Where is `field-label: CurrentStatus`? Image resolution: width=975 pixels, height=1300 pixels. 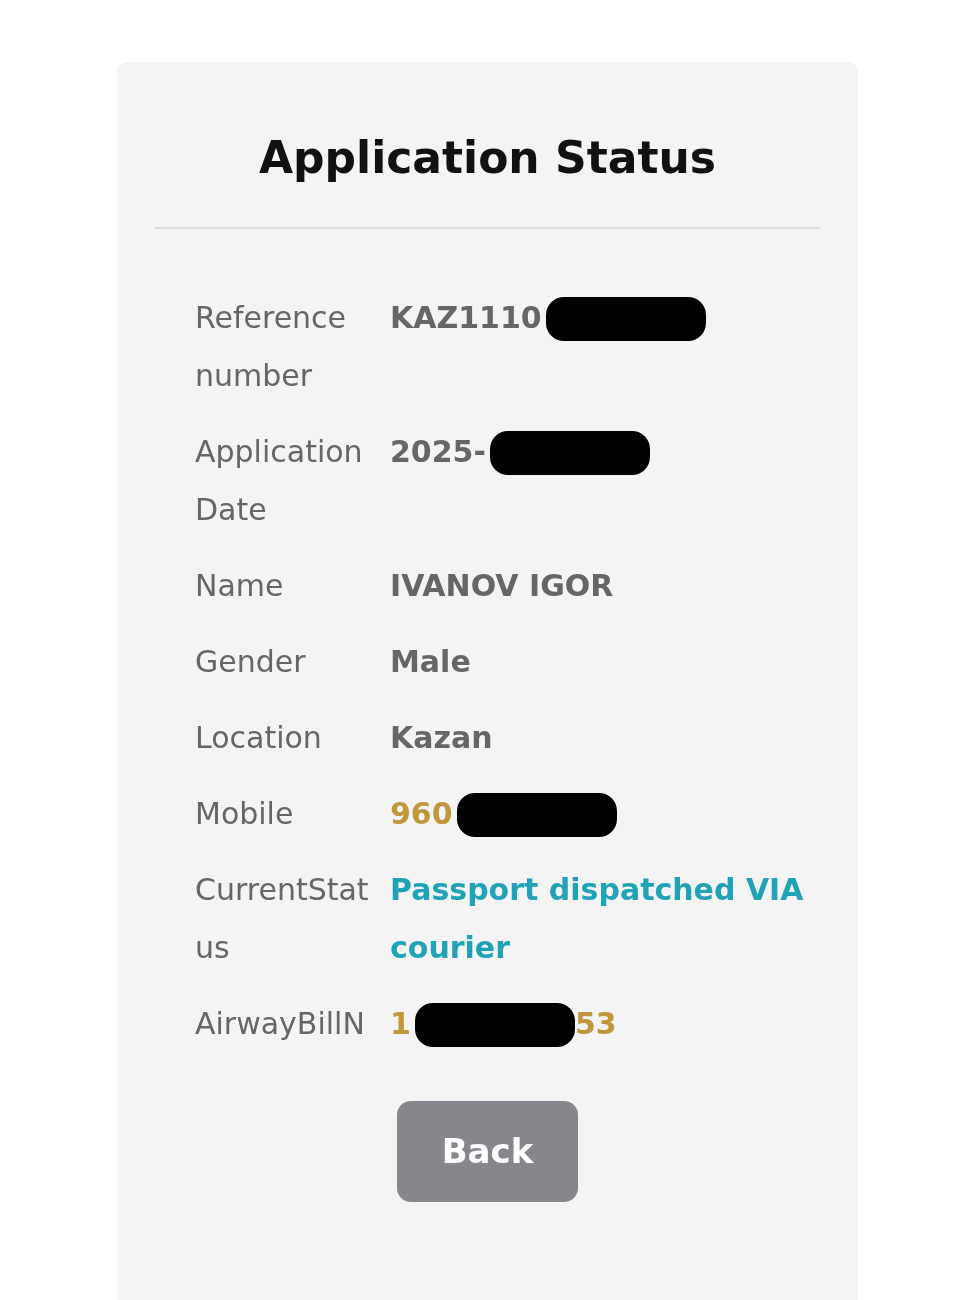 field-label: CurrentStatus is located at coordinates (282, 918).